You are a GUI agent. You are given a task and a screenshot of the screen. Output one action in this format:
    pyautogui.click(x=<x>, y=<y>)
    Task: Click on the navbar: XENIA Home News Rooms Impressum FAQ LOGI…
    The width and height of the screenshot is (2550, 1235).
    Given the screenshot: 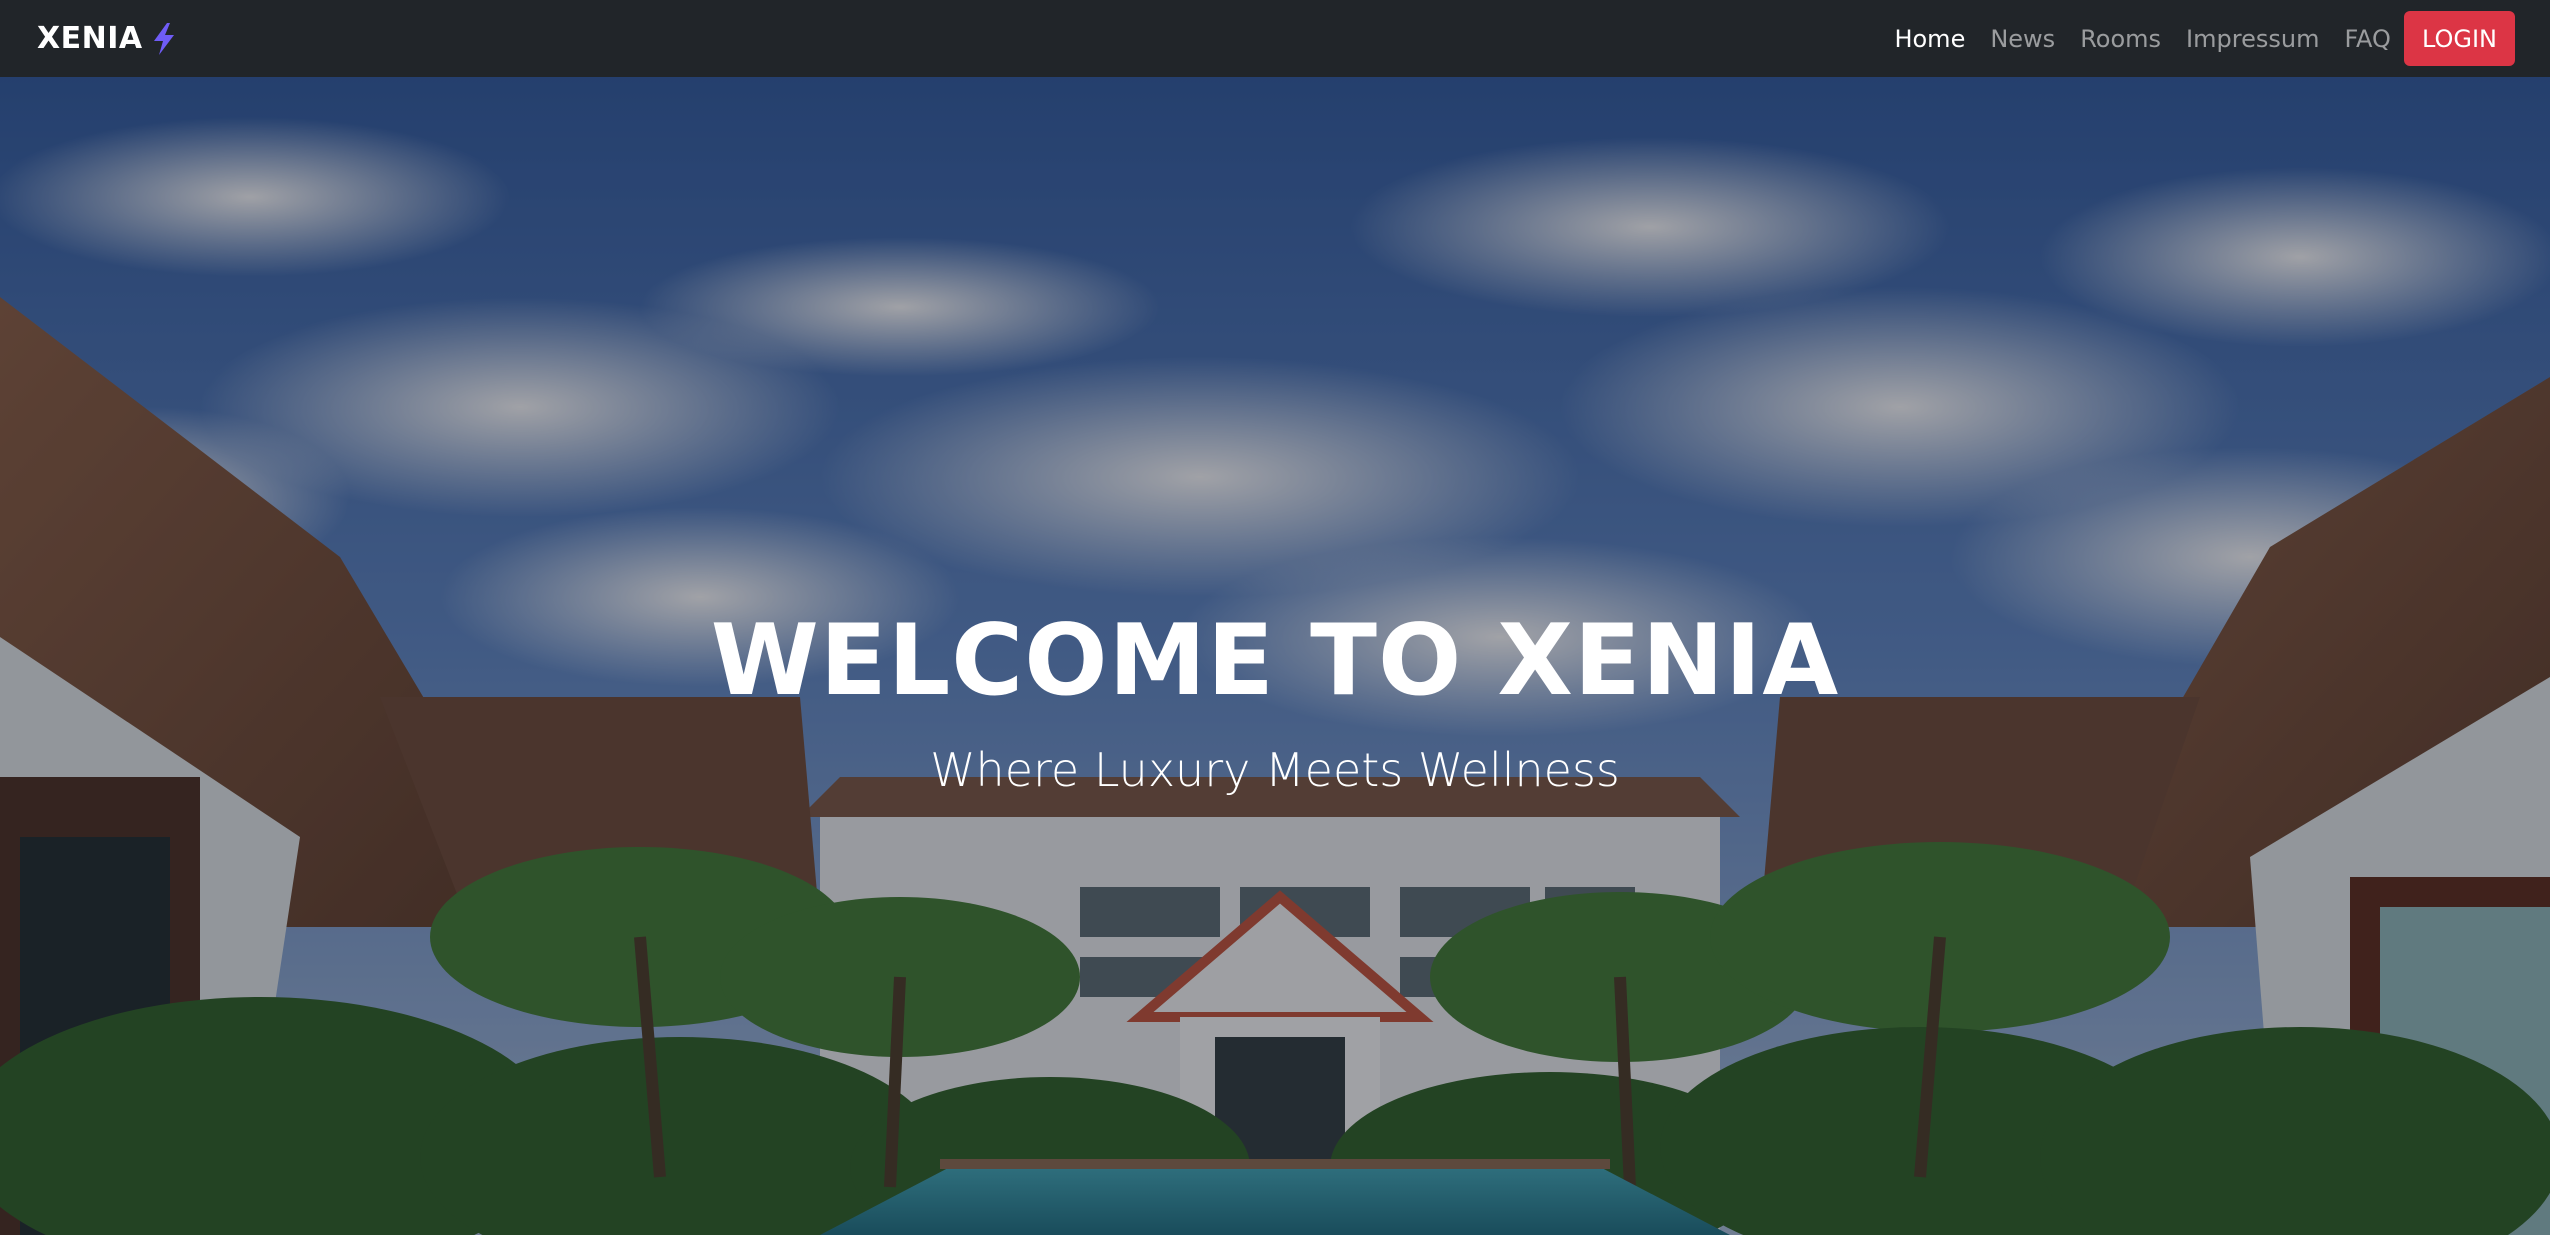 What is the action you would take?
    pyautogui.click(x=1275, y=38)
    